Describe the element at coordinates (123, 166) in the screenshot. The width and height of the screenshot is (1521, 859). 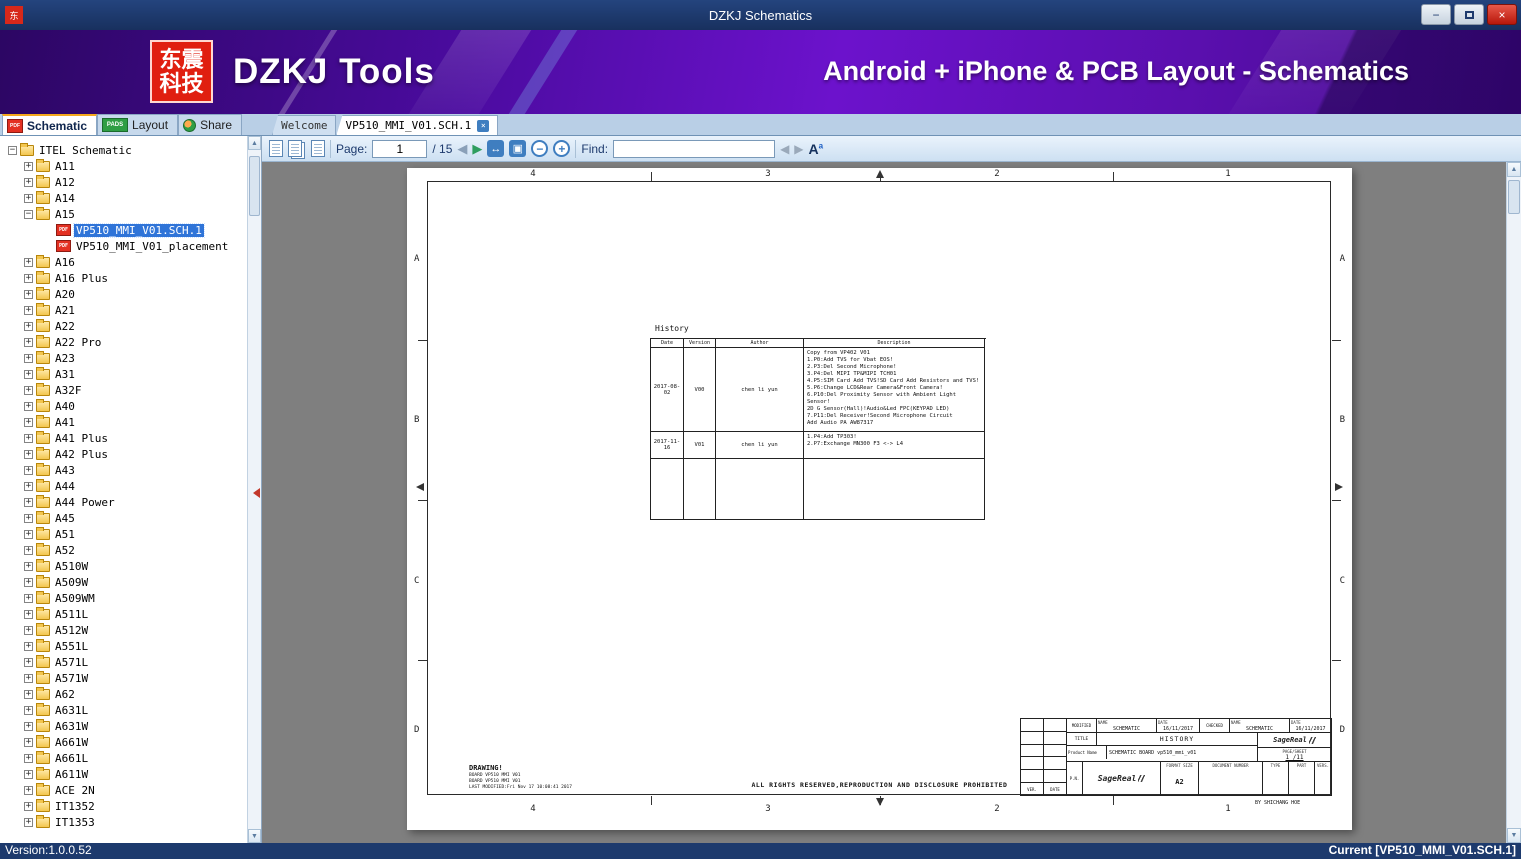
I see `tree-item: + A11` at that location.